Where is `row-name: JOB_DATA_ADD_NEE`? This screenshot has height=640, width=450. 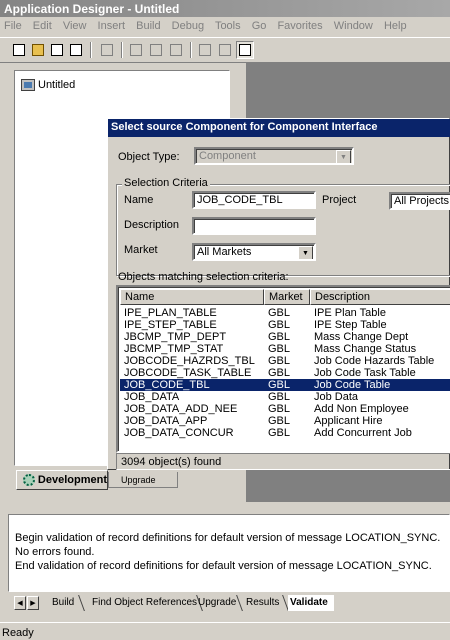 row-name: JOB_DATA_ADD_NEE is located at coordinates (181, 409).